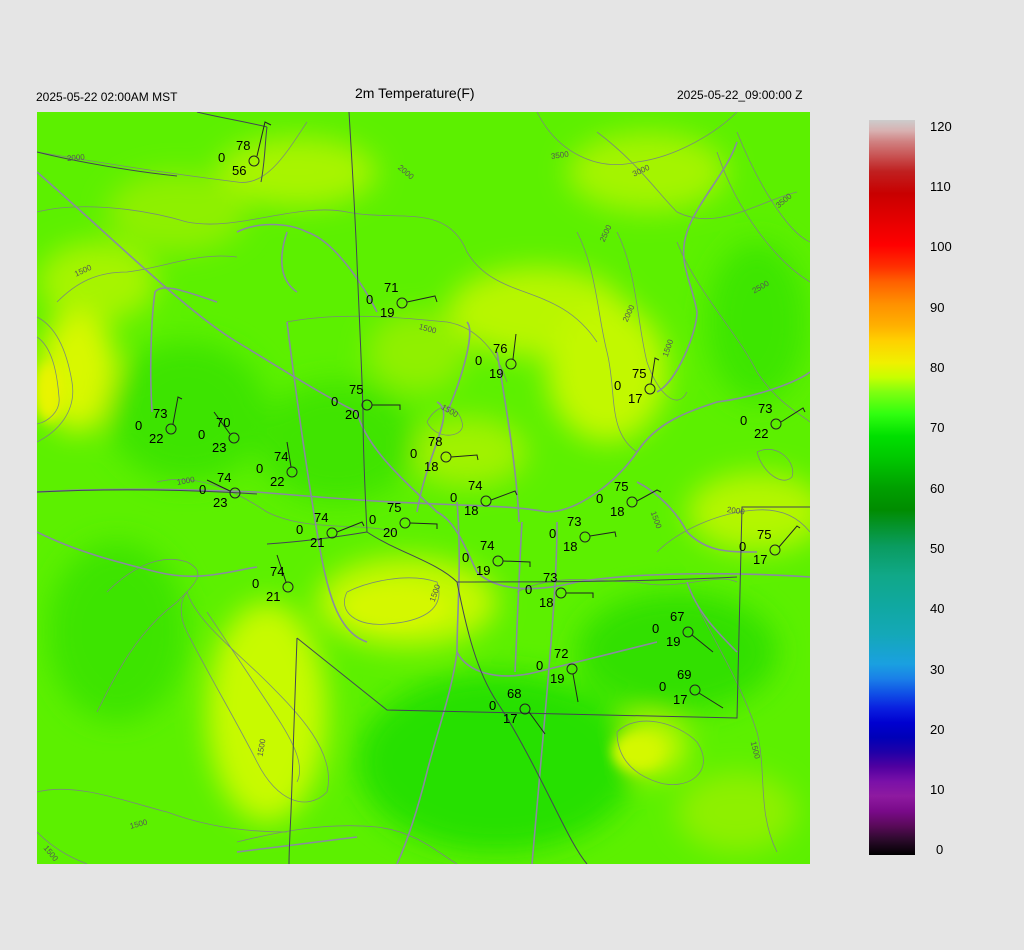 This screenshot has width=1024, height=950. What do you see at coordinates (937, 669) in the screenshot?
I see `colorbar-tick: 30` at bounding box center [937, 669].